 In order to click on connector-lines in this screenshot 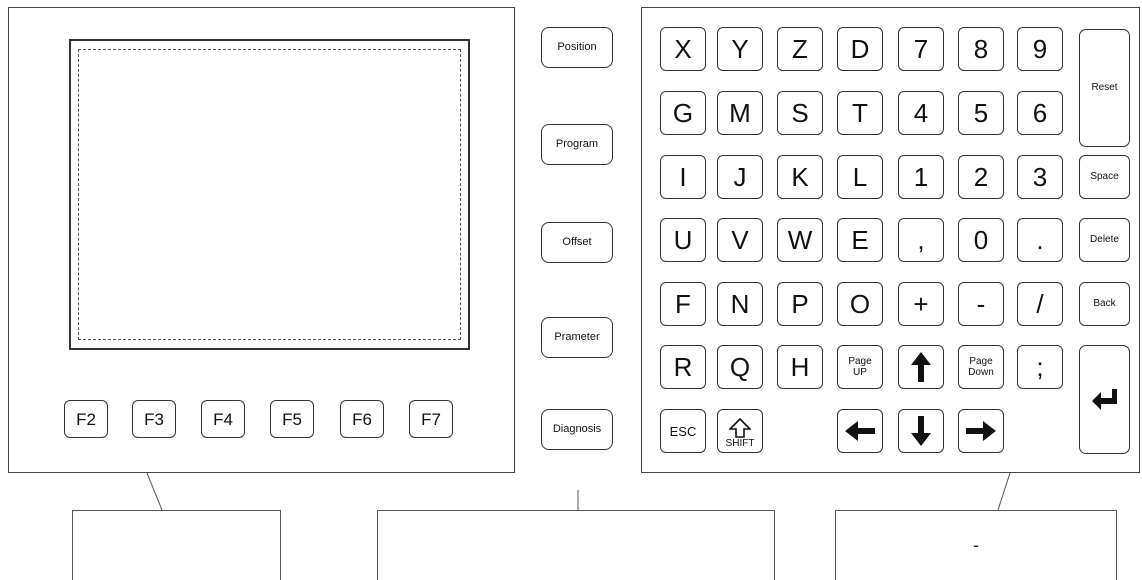, I will do `click(578, 491)`.